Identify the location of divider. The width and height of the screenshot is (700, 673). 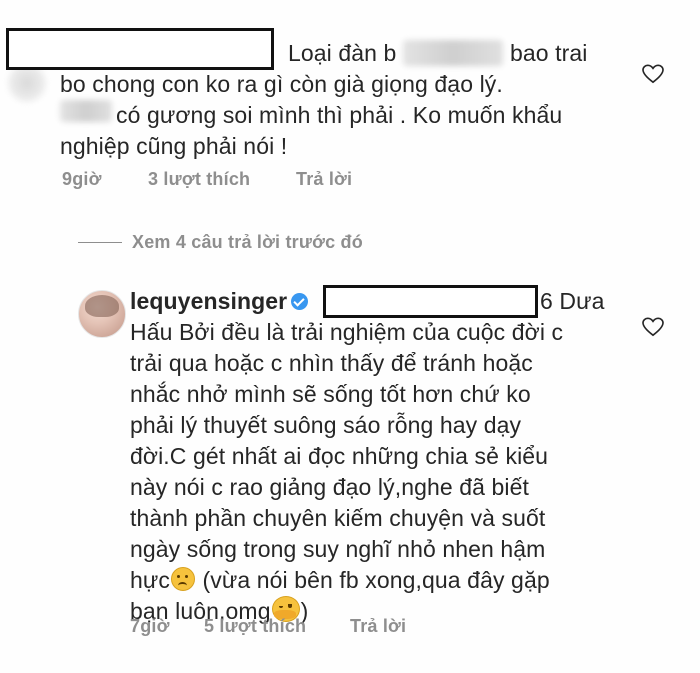
(100, 242).